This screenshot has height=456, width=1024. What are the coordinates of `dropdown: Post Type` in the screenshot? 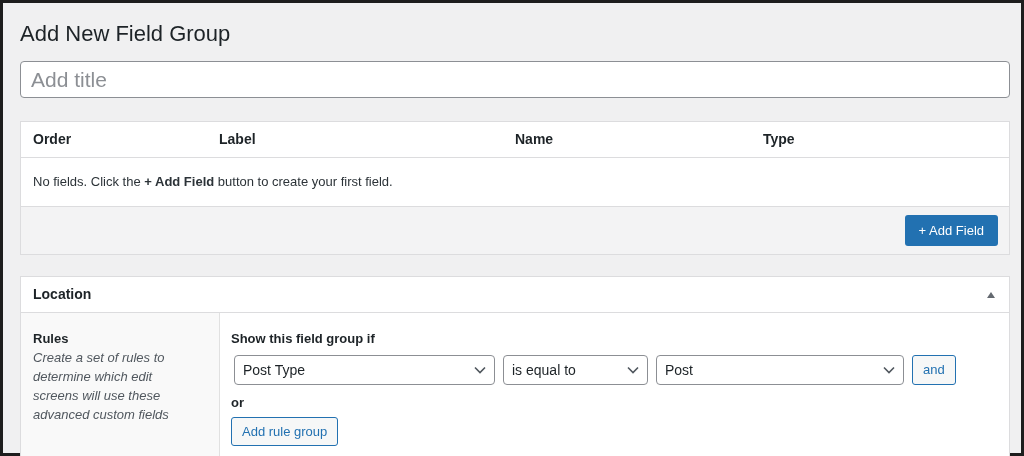 It's located at (364, 370).